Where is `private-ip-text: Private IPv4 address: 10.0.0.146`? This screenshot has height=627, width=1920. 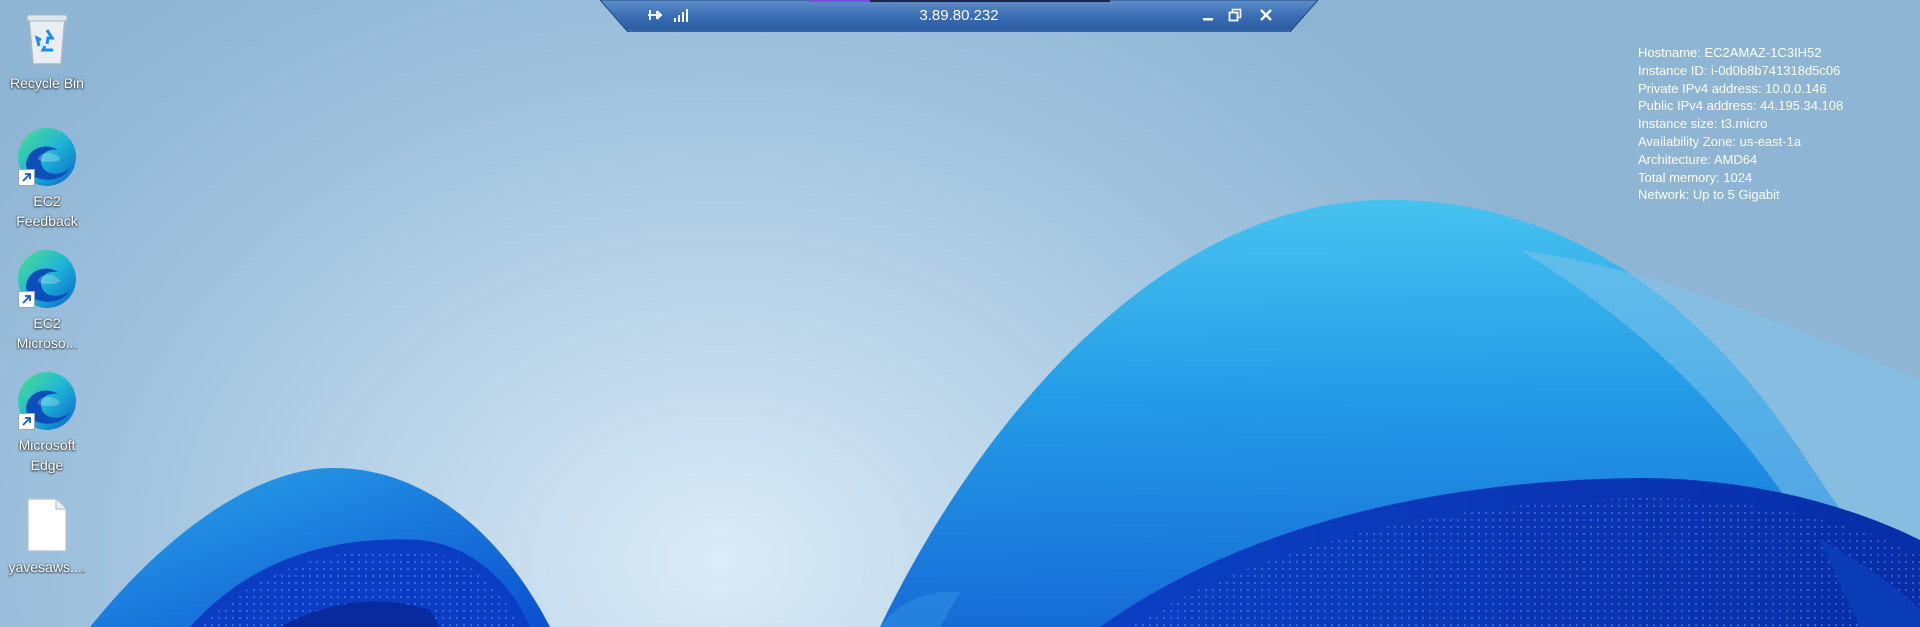
private-ip-text: Private IPv4 address: 10.0.0.146 is located at coordinates (1732, 88).